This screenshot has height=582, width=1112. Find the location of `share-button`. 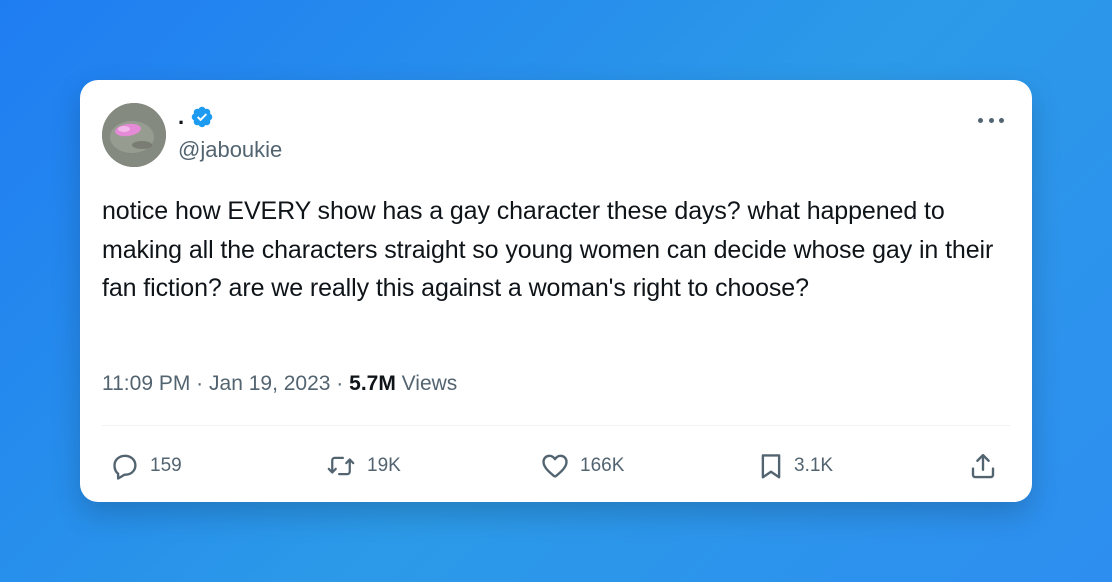

share-button is located at coordinates (983, 466).